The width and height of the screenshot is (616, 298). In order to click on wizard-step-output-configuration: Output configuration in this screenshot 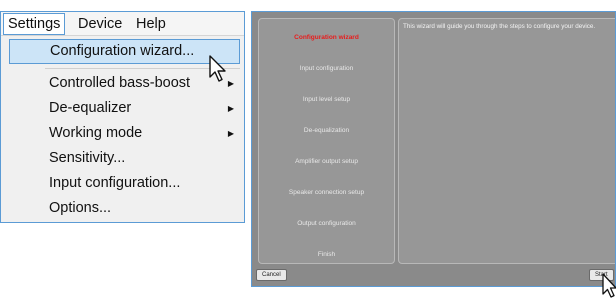, I will do `click(326, 223)`.